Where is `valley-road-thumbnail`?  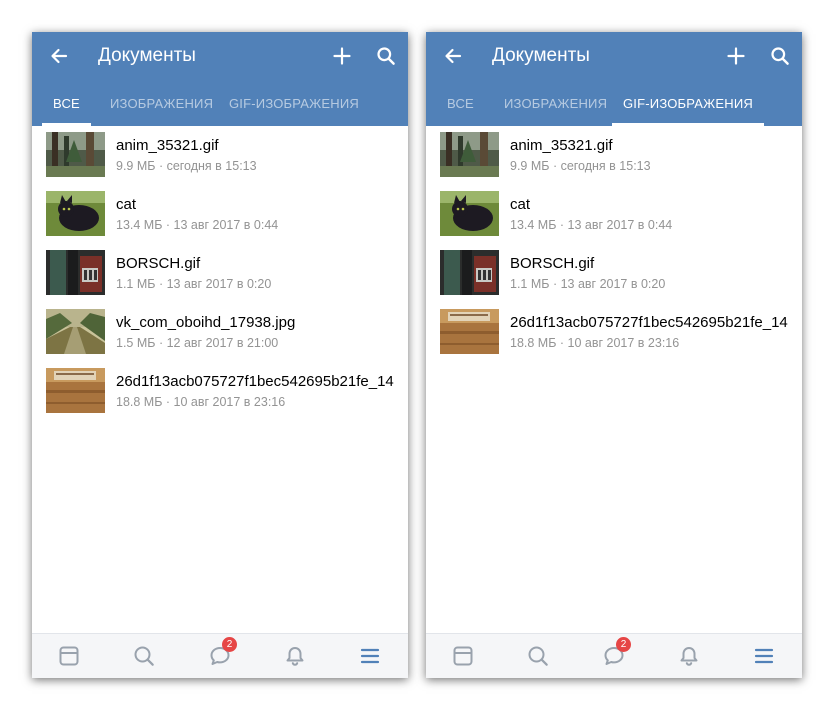
valley-road-thumbnail is located at coordinates (75, 331).